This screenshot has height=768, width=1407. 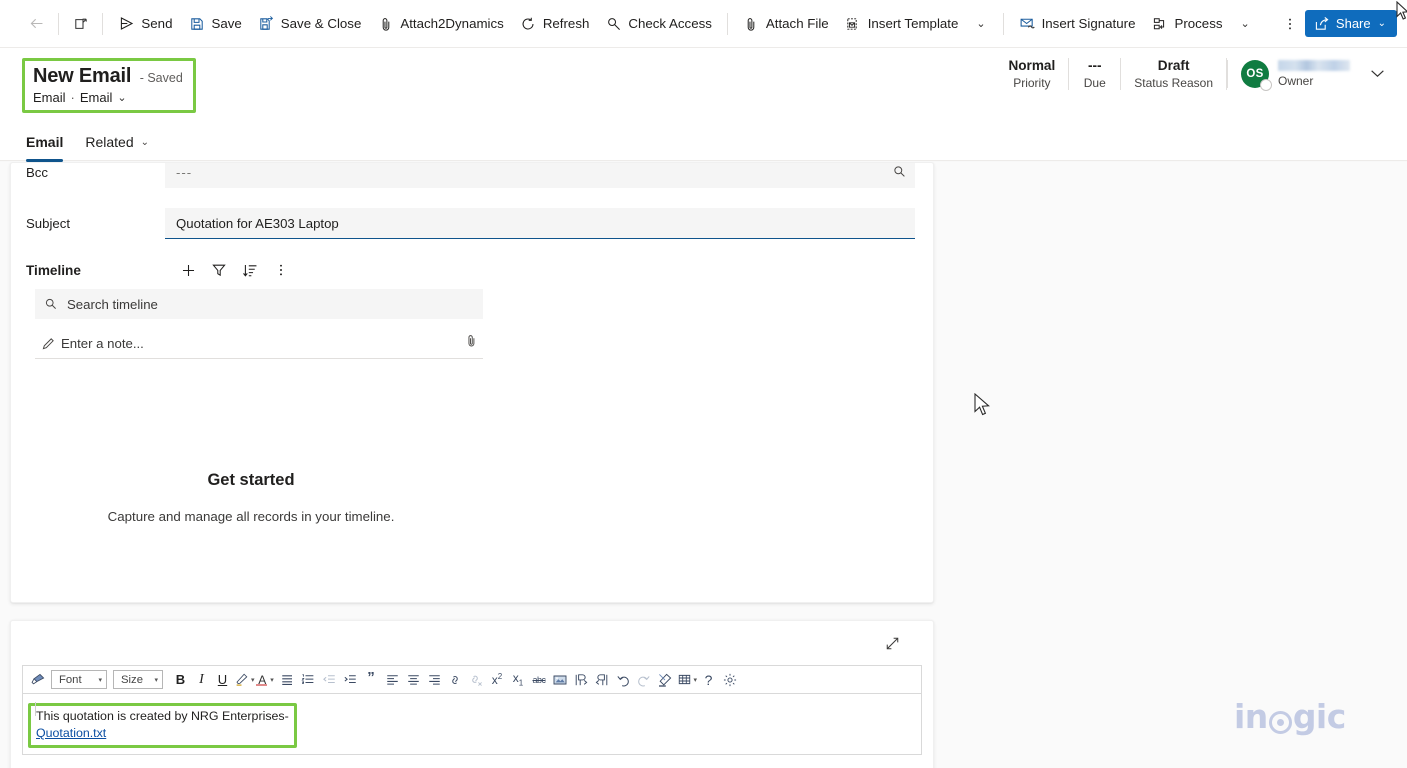 I want to click on increase-indent-icon, so click(x=350, y=679).